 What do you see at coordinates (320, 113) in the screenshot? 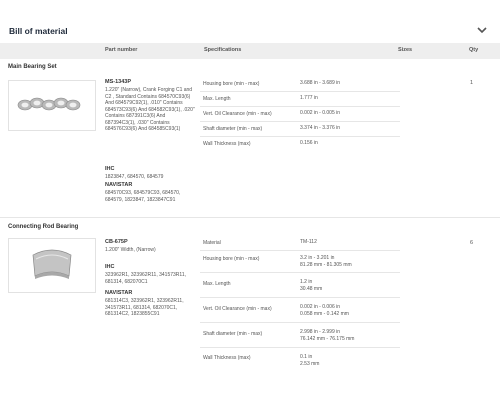
I see `spec-value: 0.002 in - 0.005 in` at bounding box center [320, 113].